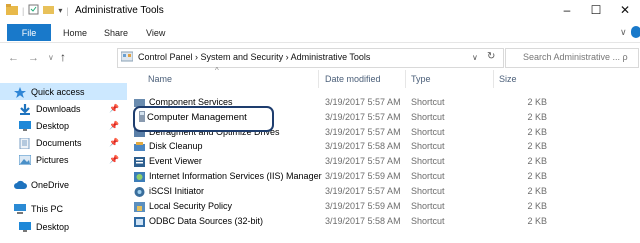  What do you see at coordinates (127, 57) in the screenshot?
I see `control-panel-icon` at bounding box center [127, 57].